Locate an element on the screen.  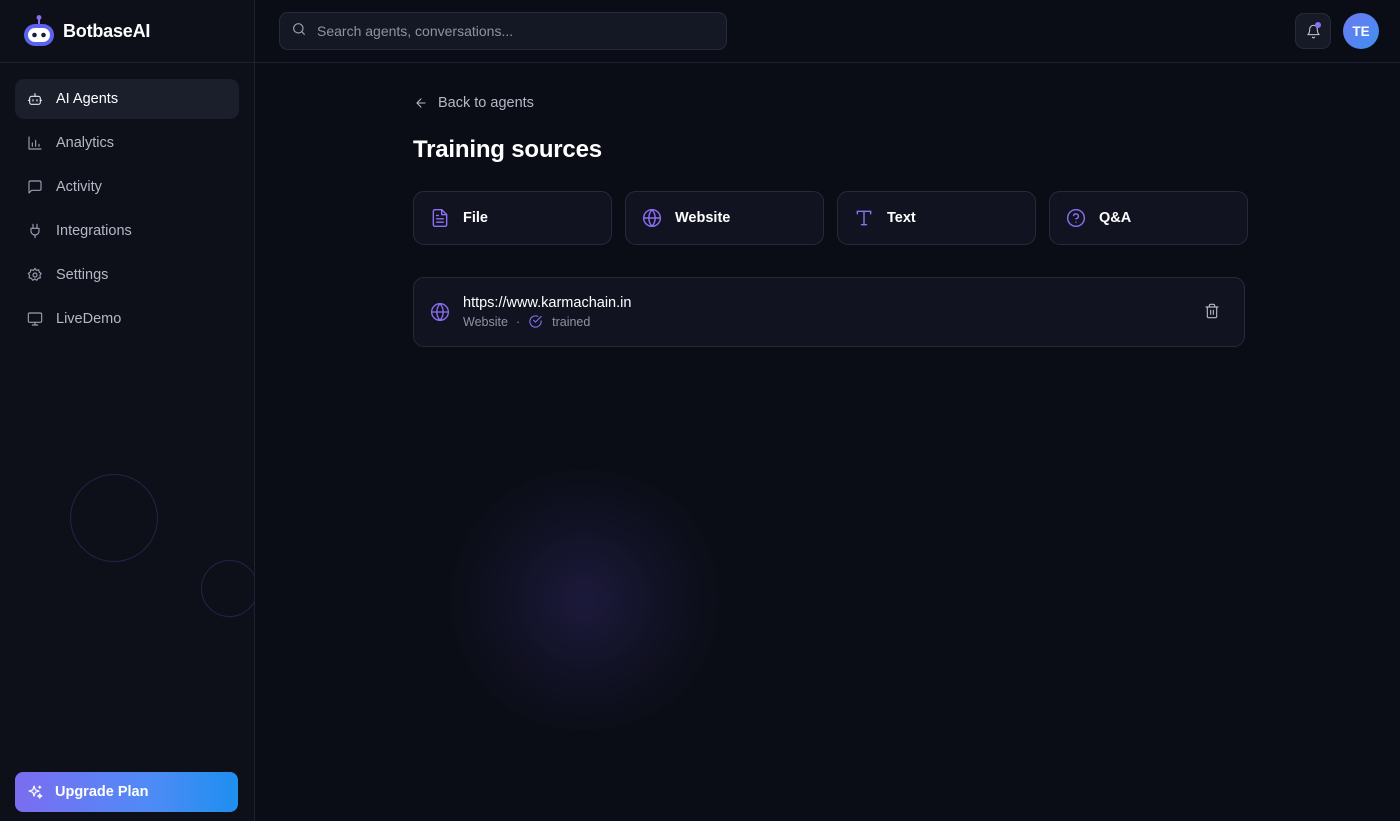
monitor-icon is located at coordinates (35, 319).